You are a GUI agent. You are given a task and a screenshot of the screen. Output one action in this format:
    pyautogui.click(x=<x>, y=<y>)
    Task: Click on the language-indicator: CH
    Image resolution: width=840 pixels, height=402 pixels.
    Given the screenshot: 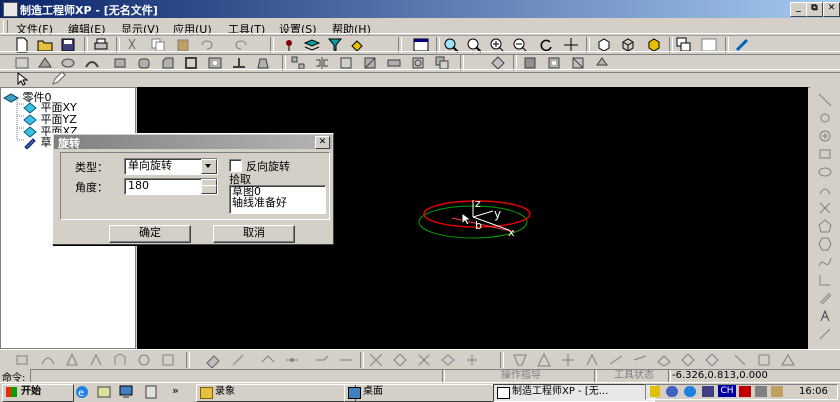 What is the action you would take?
    pyautogui.click(x=727, y=391)
    